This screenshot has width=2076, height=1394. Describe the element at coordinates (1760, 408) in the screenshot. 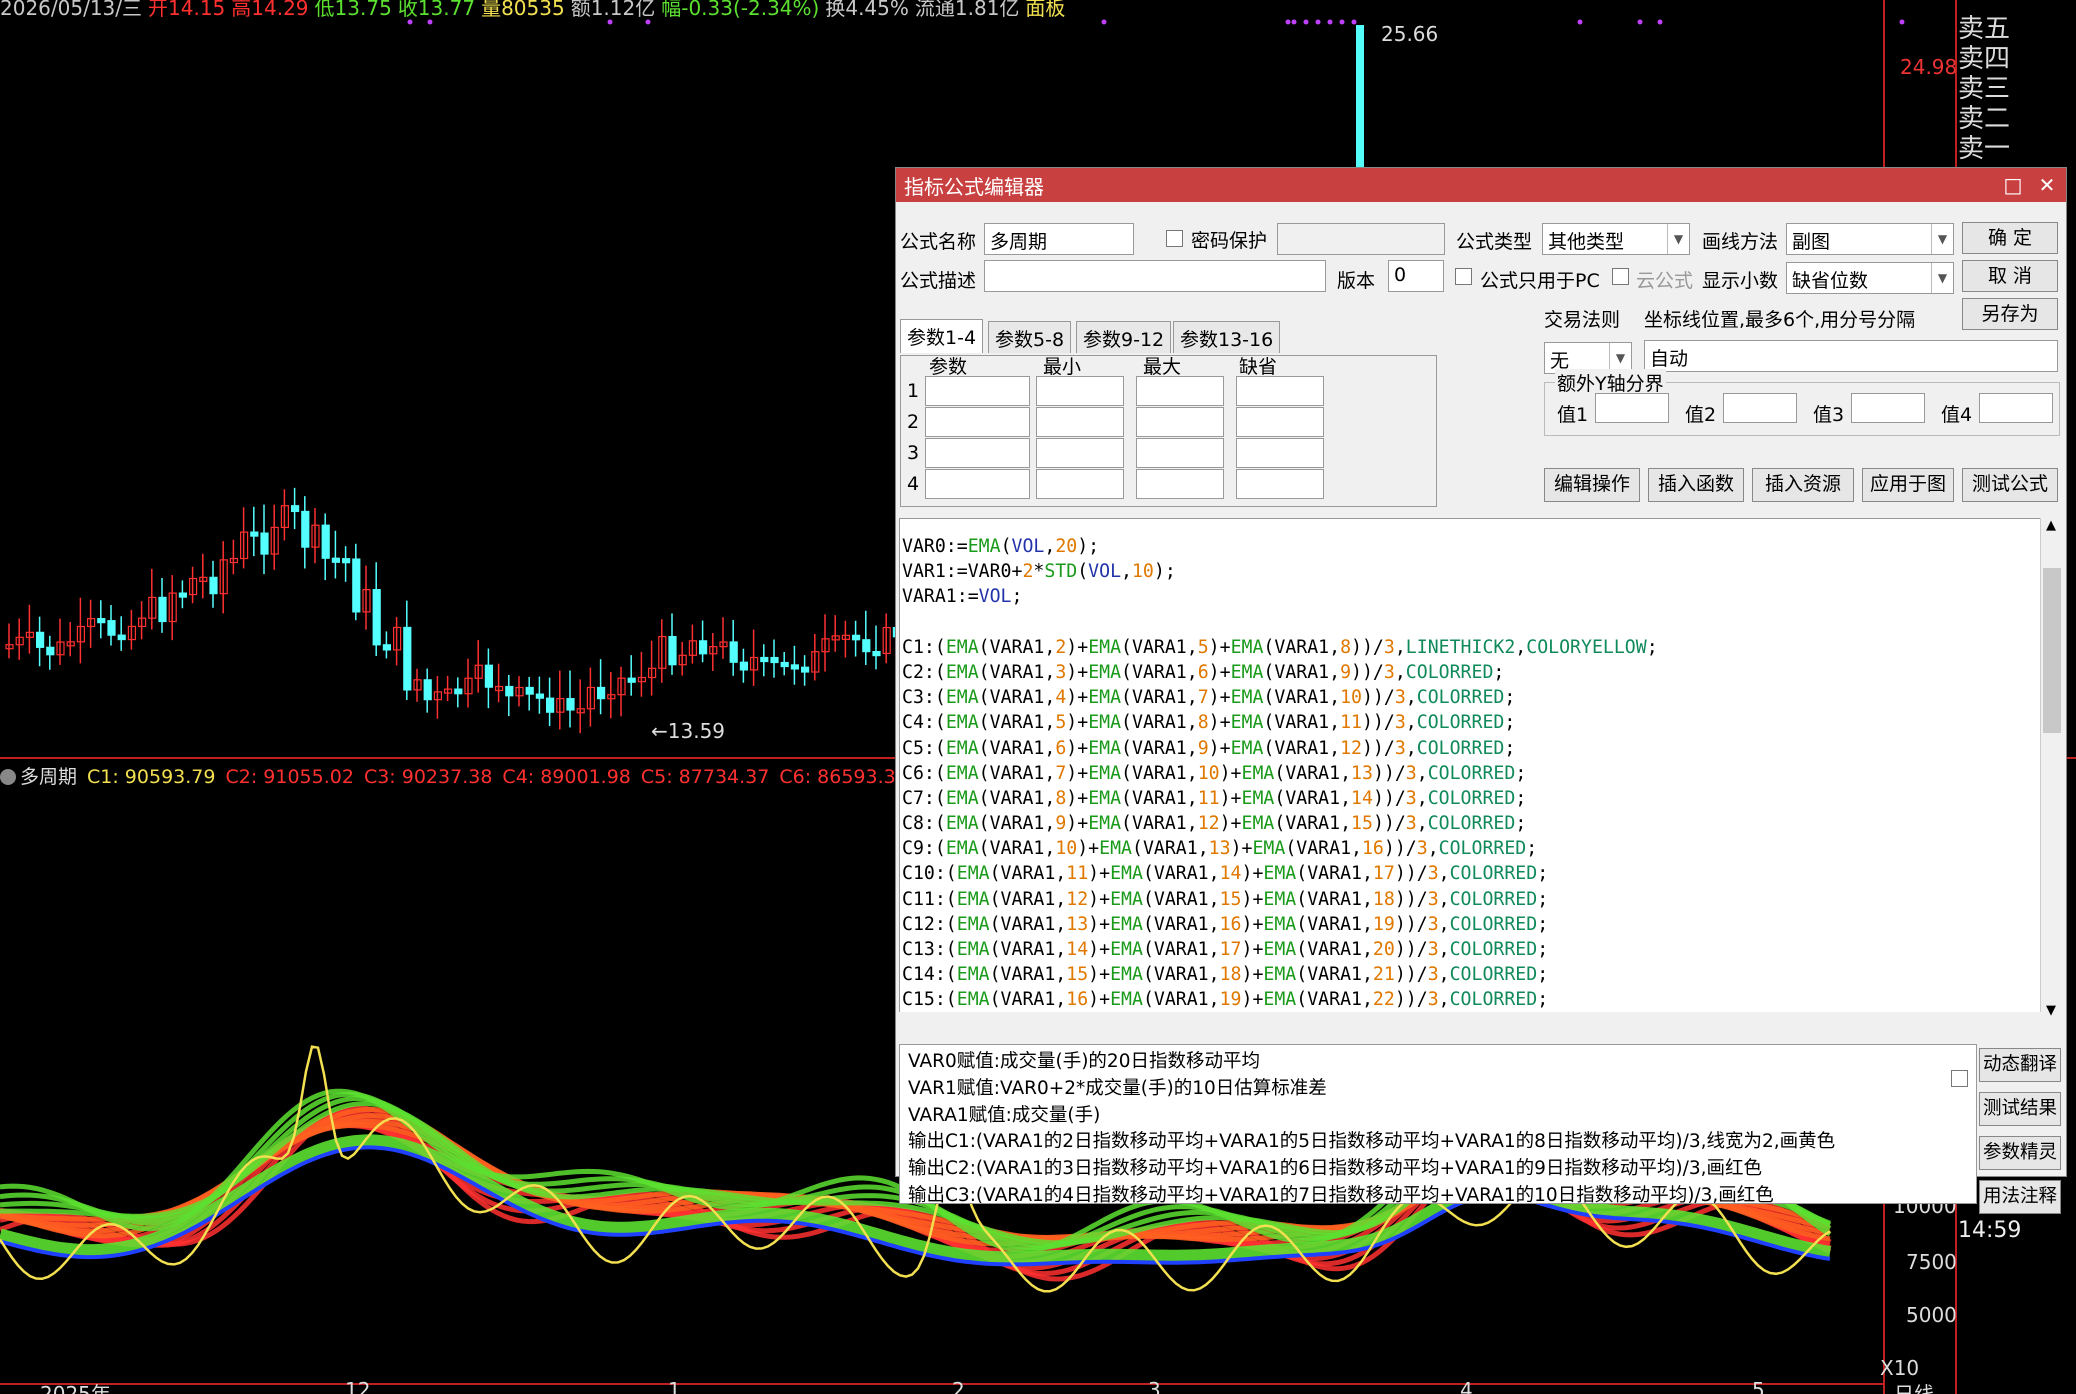

I see `val2-input` at that location.